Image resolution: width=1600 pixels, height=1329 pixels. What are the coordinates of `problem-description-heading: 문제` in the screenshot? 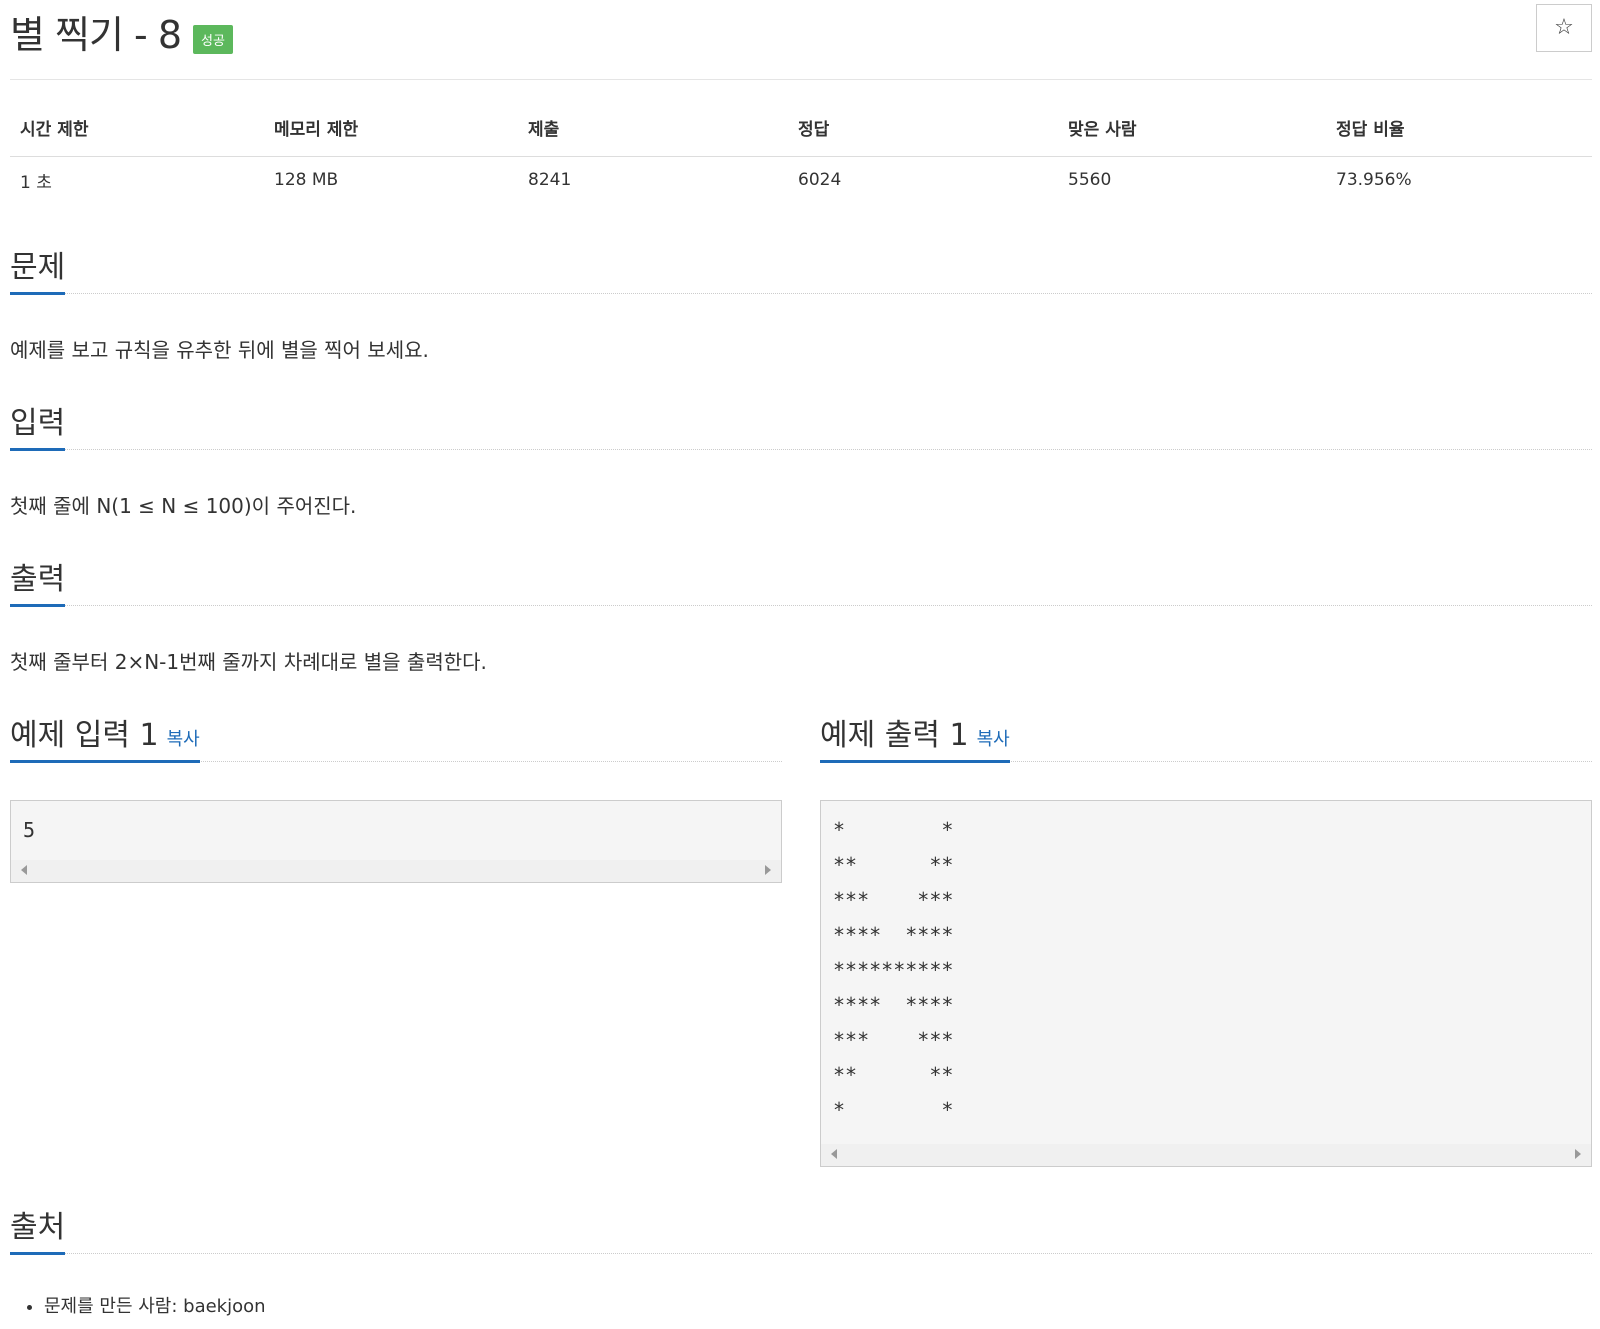 It's located at (38, 268).